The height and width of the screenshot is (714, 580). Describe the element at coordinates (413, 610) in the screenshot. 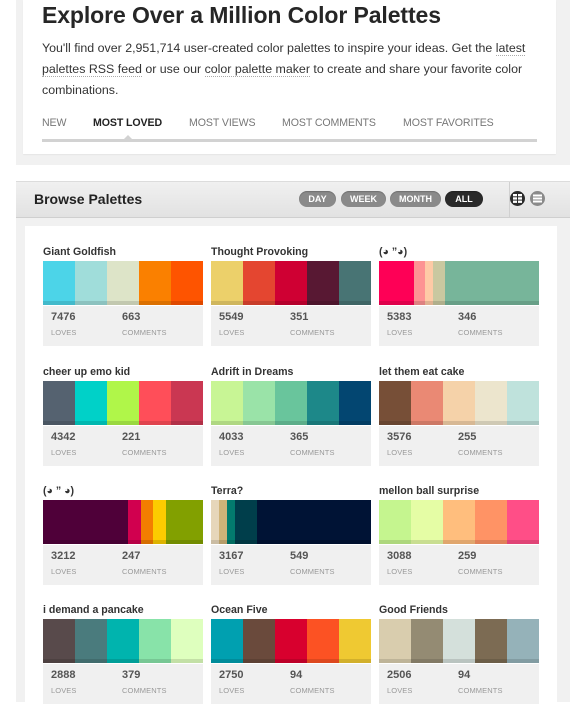

I see `palette-title: Good Friends` at that location.